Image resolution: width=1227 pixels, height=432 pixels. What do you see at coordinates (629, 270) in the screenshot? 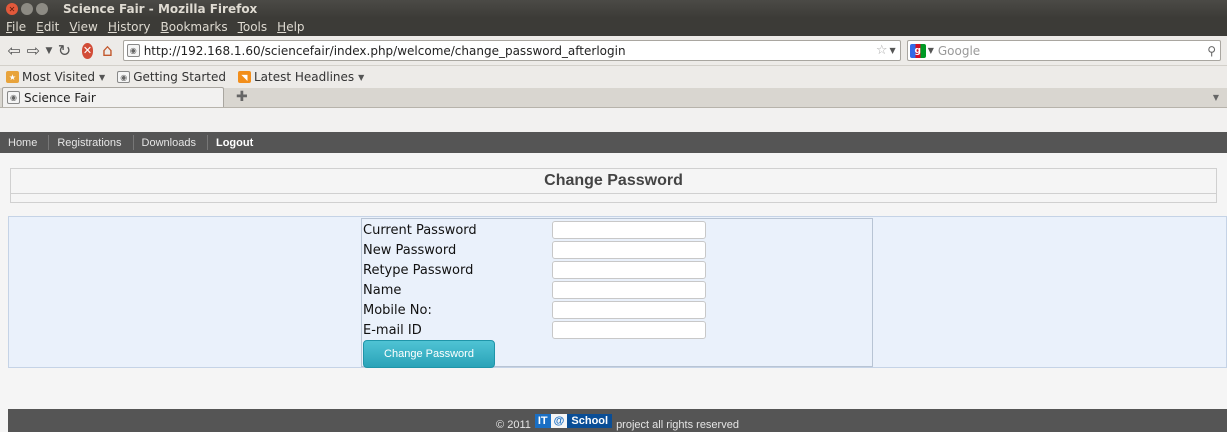
I see `retype-password-field` at bounding box center [629, 270].